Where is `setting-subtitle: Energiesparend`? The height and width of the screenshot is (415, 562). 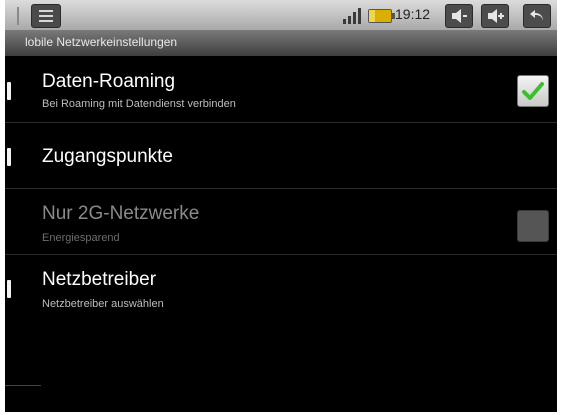 setting-subtitle: Energiesparend is located at coordinates (81, 238).